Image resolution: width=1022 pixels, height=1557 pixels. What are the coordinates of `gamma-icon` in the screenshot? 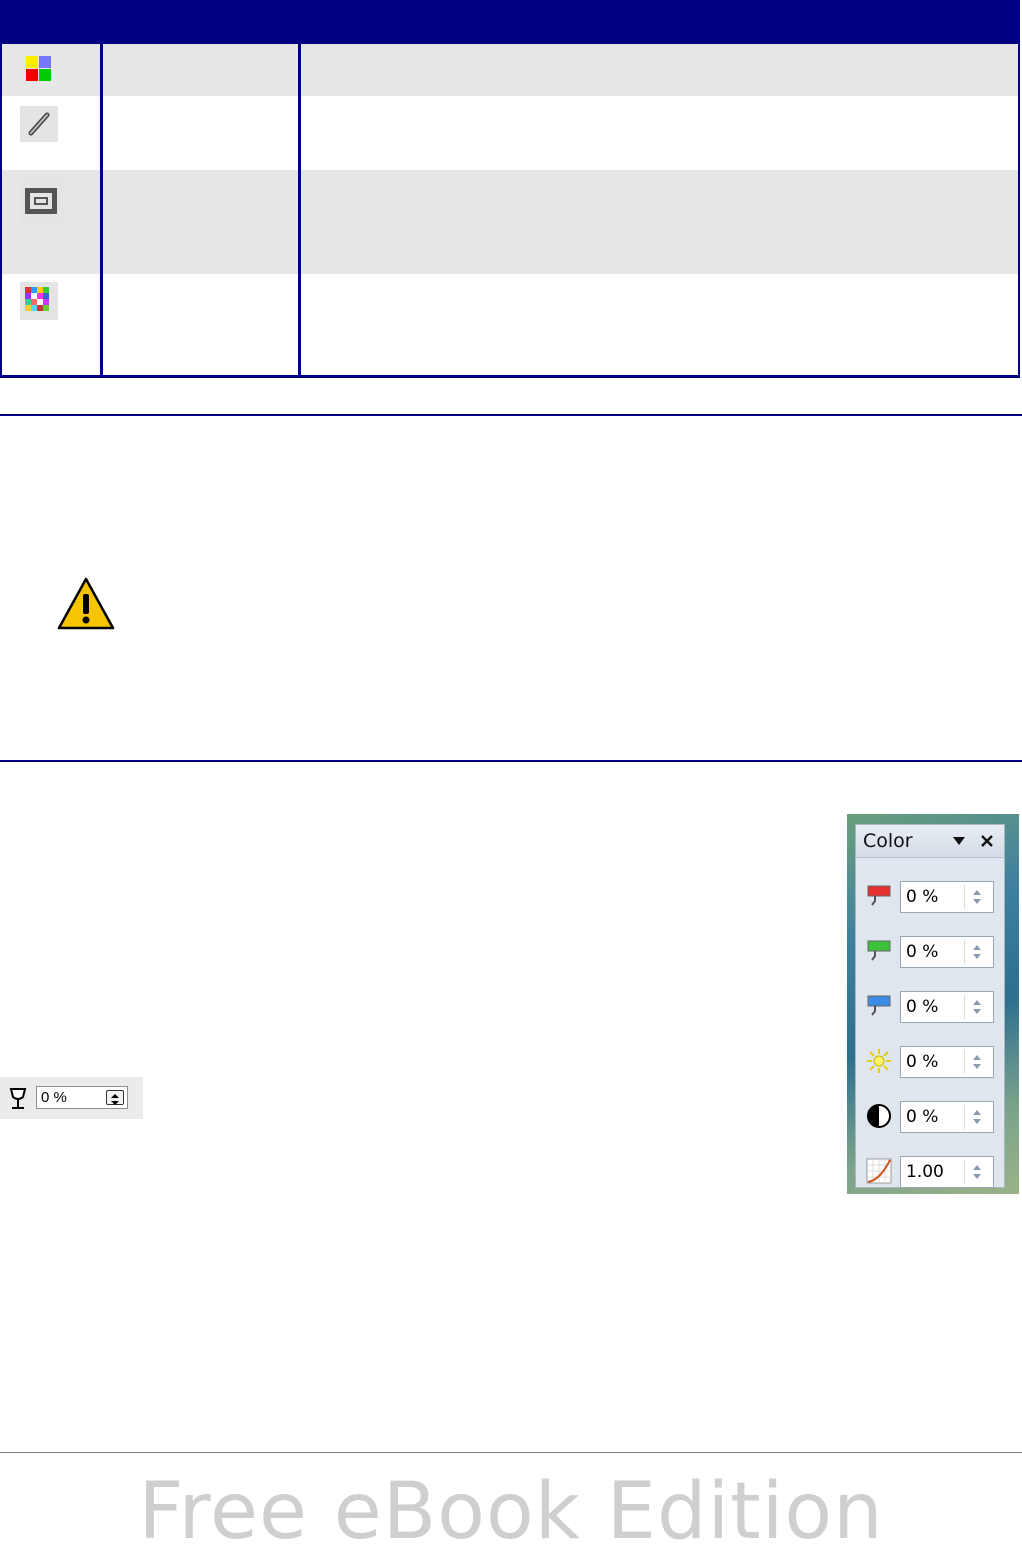 It's located at (879, 1171).